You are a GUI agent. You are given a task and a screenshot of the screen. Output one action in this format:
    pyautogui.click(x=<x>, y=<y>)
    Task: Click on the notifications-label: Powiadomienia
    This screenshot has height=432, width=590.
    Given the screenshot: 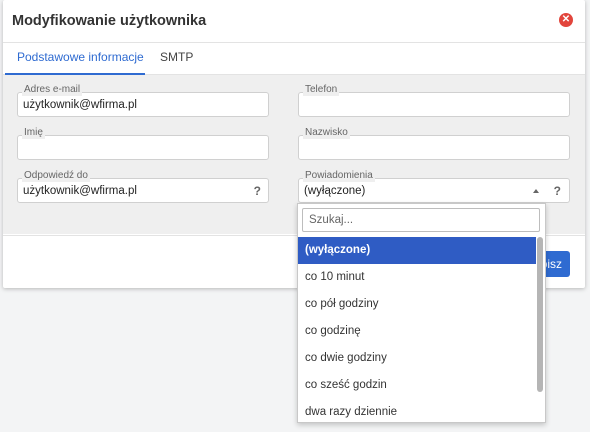 What is the action you would take?
    pyautogui.click(x=339, y=176)
    